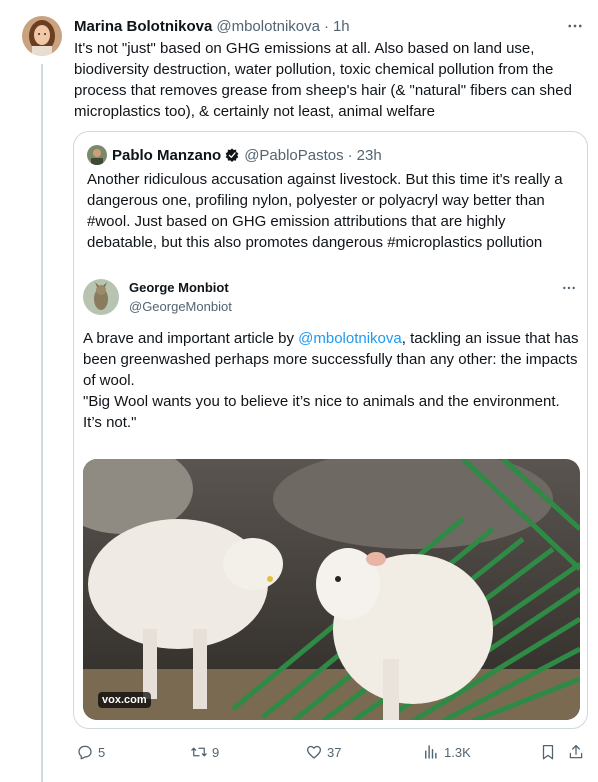  I want to click on like-count: 37, so click(334, 752).